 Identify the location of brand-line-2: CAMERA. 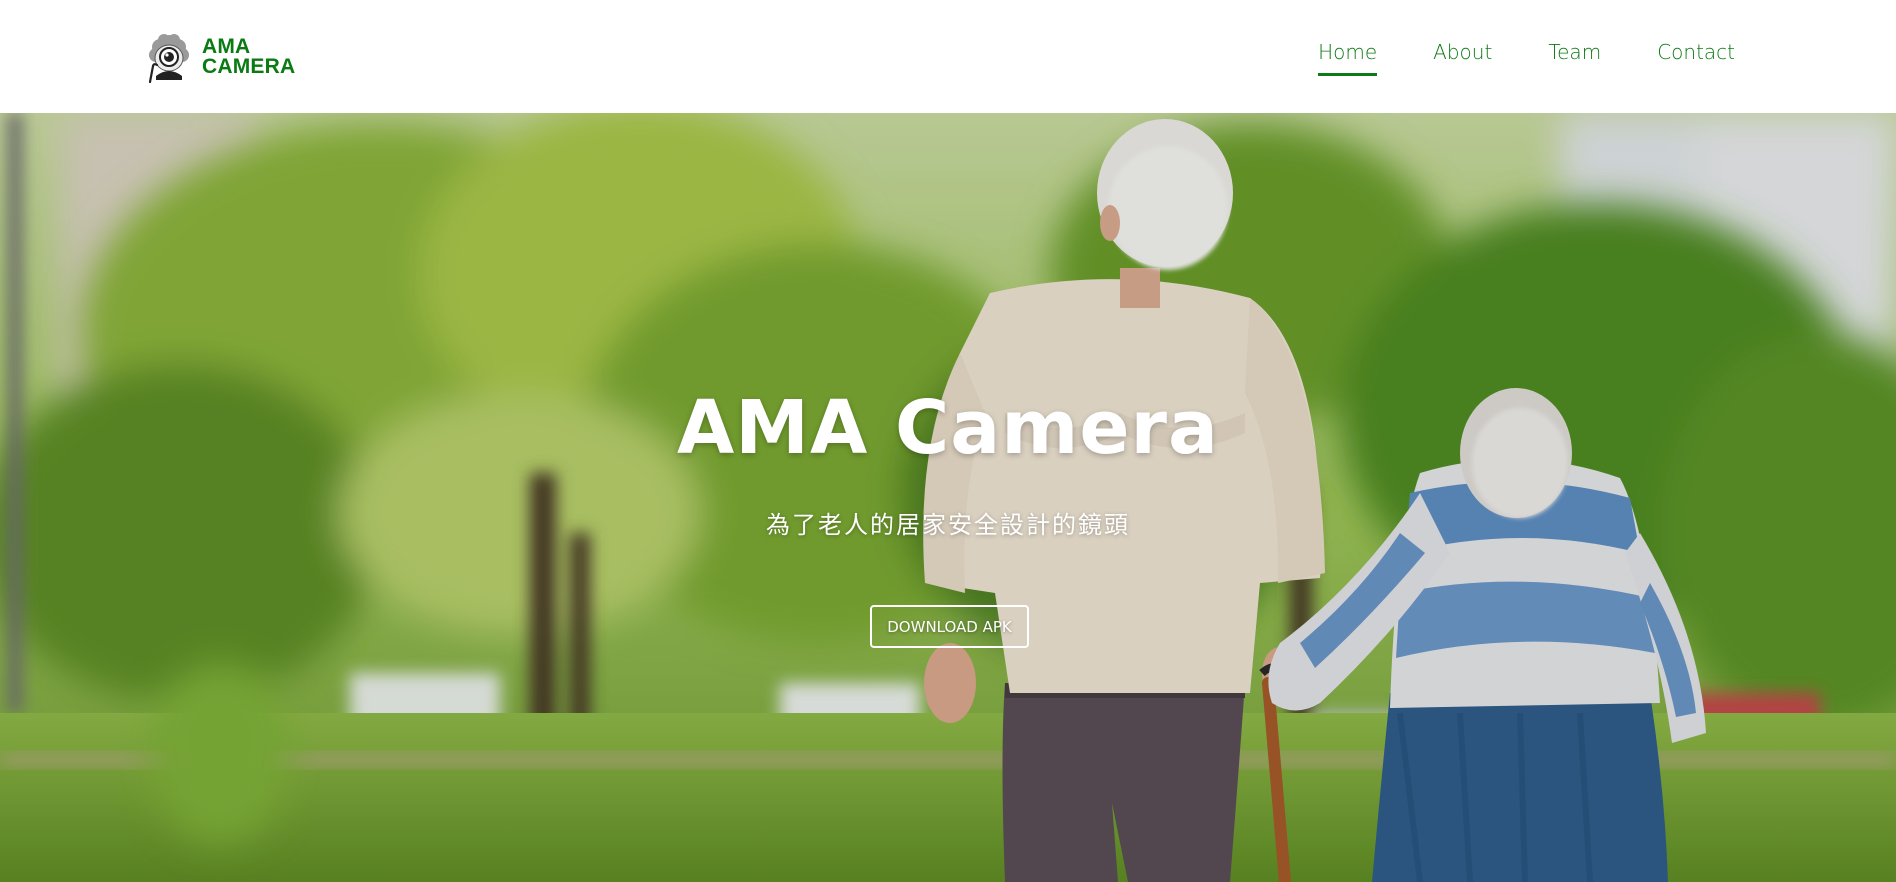
(249, 66).